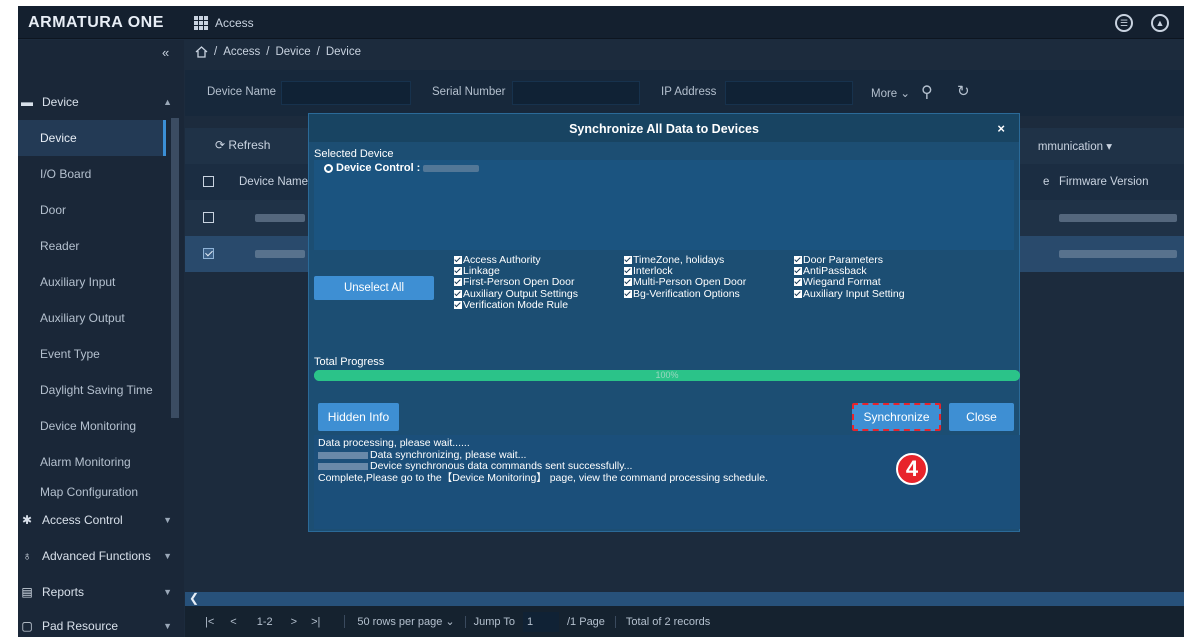  I want to click on device-name-input, so click(346, 93).